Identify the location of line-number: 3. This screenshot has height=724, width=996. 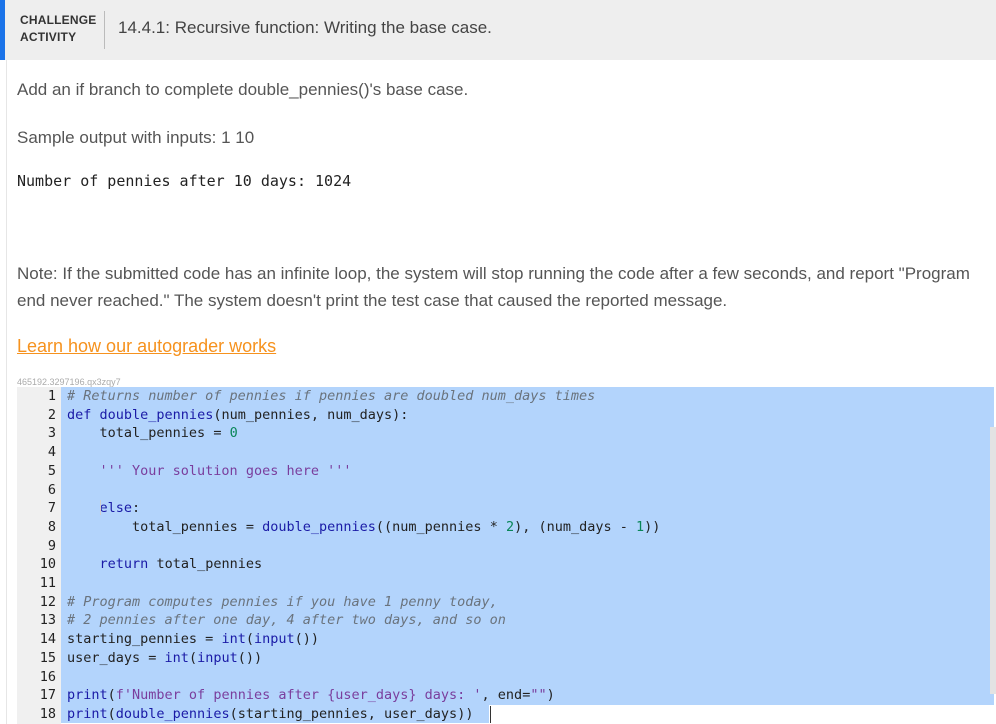
(51, 433).